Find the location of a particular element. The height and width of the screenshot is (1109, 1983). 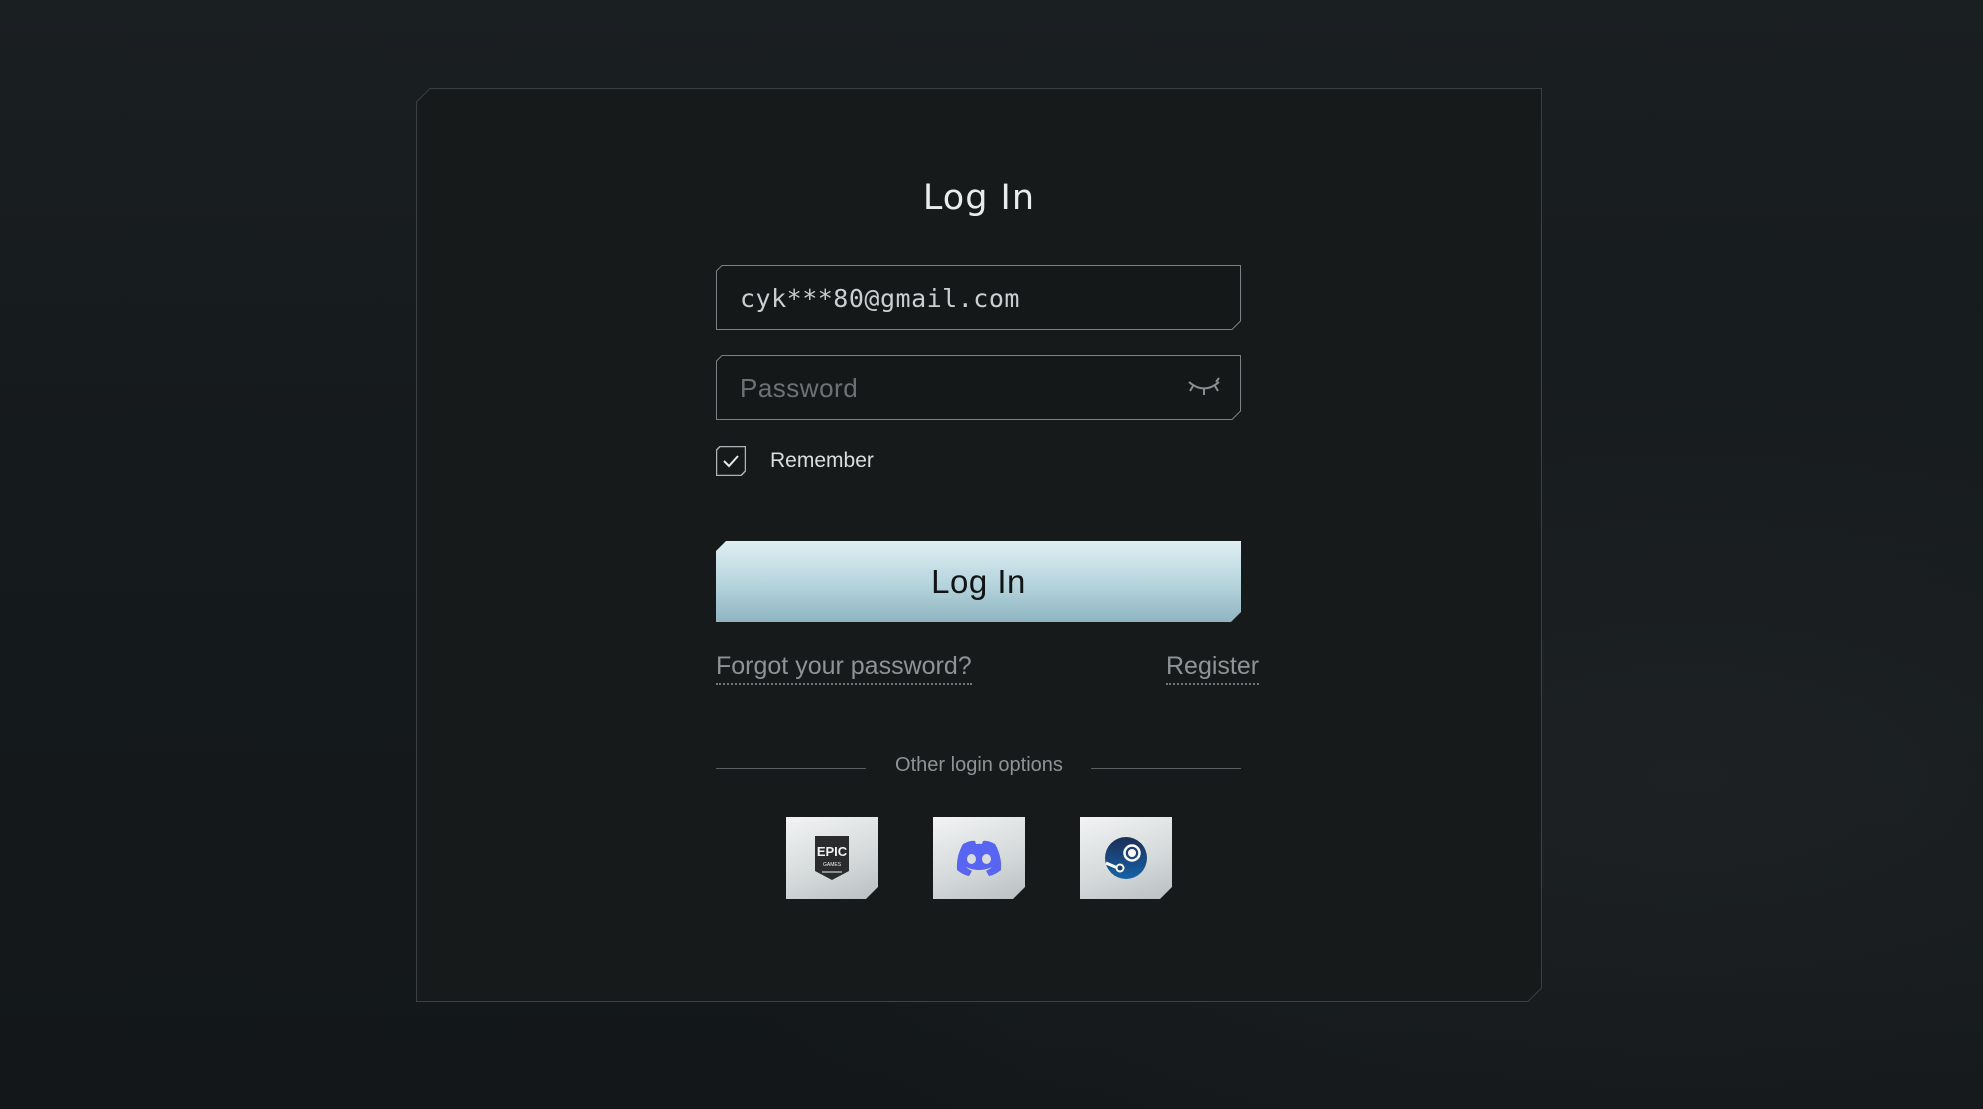

epic-games-icon: EPIC GAMES is located at coordinates (832, 858).